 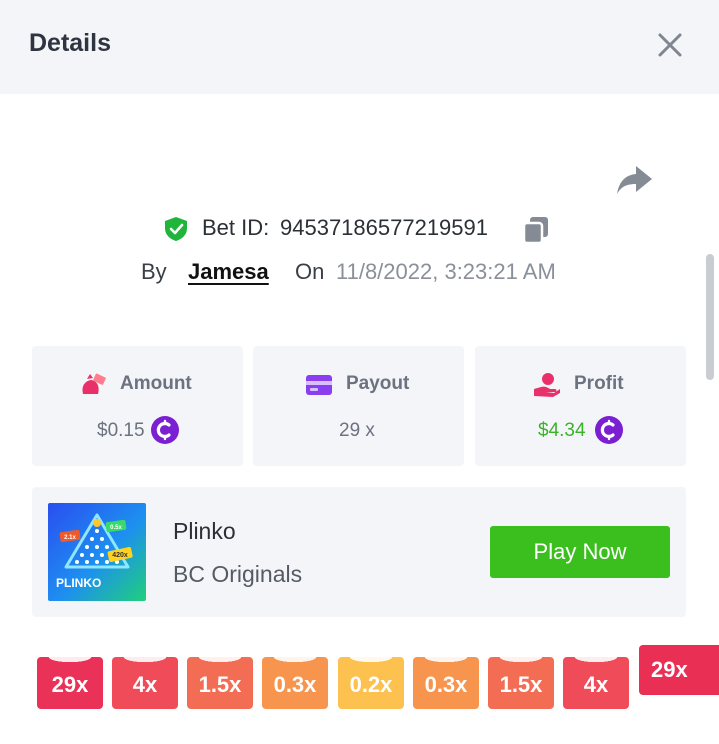 I want to click on play-now-button: Play Now, so click(x=580, y=552).